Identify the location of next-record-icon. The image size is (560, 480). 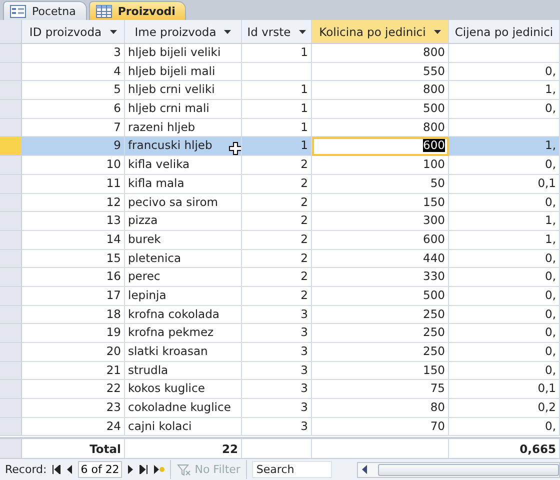
(130, 469).